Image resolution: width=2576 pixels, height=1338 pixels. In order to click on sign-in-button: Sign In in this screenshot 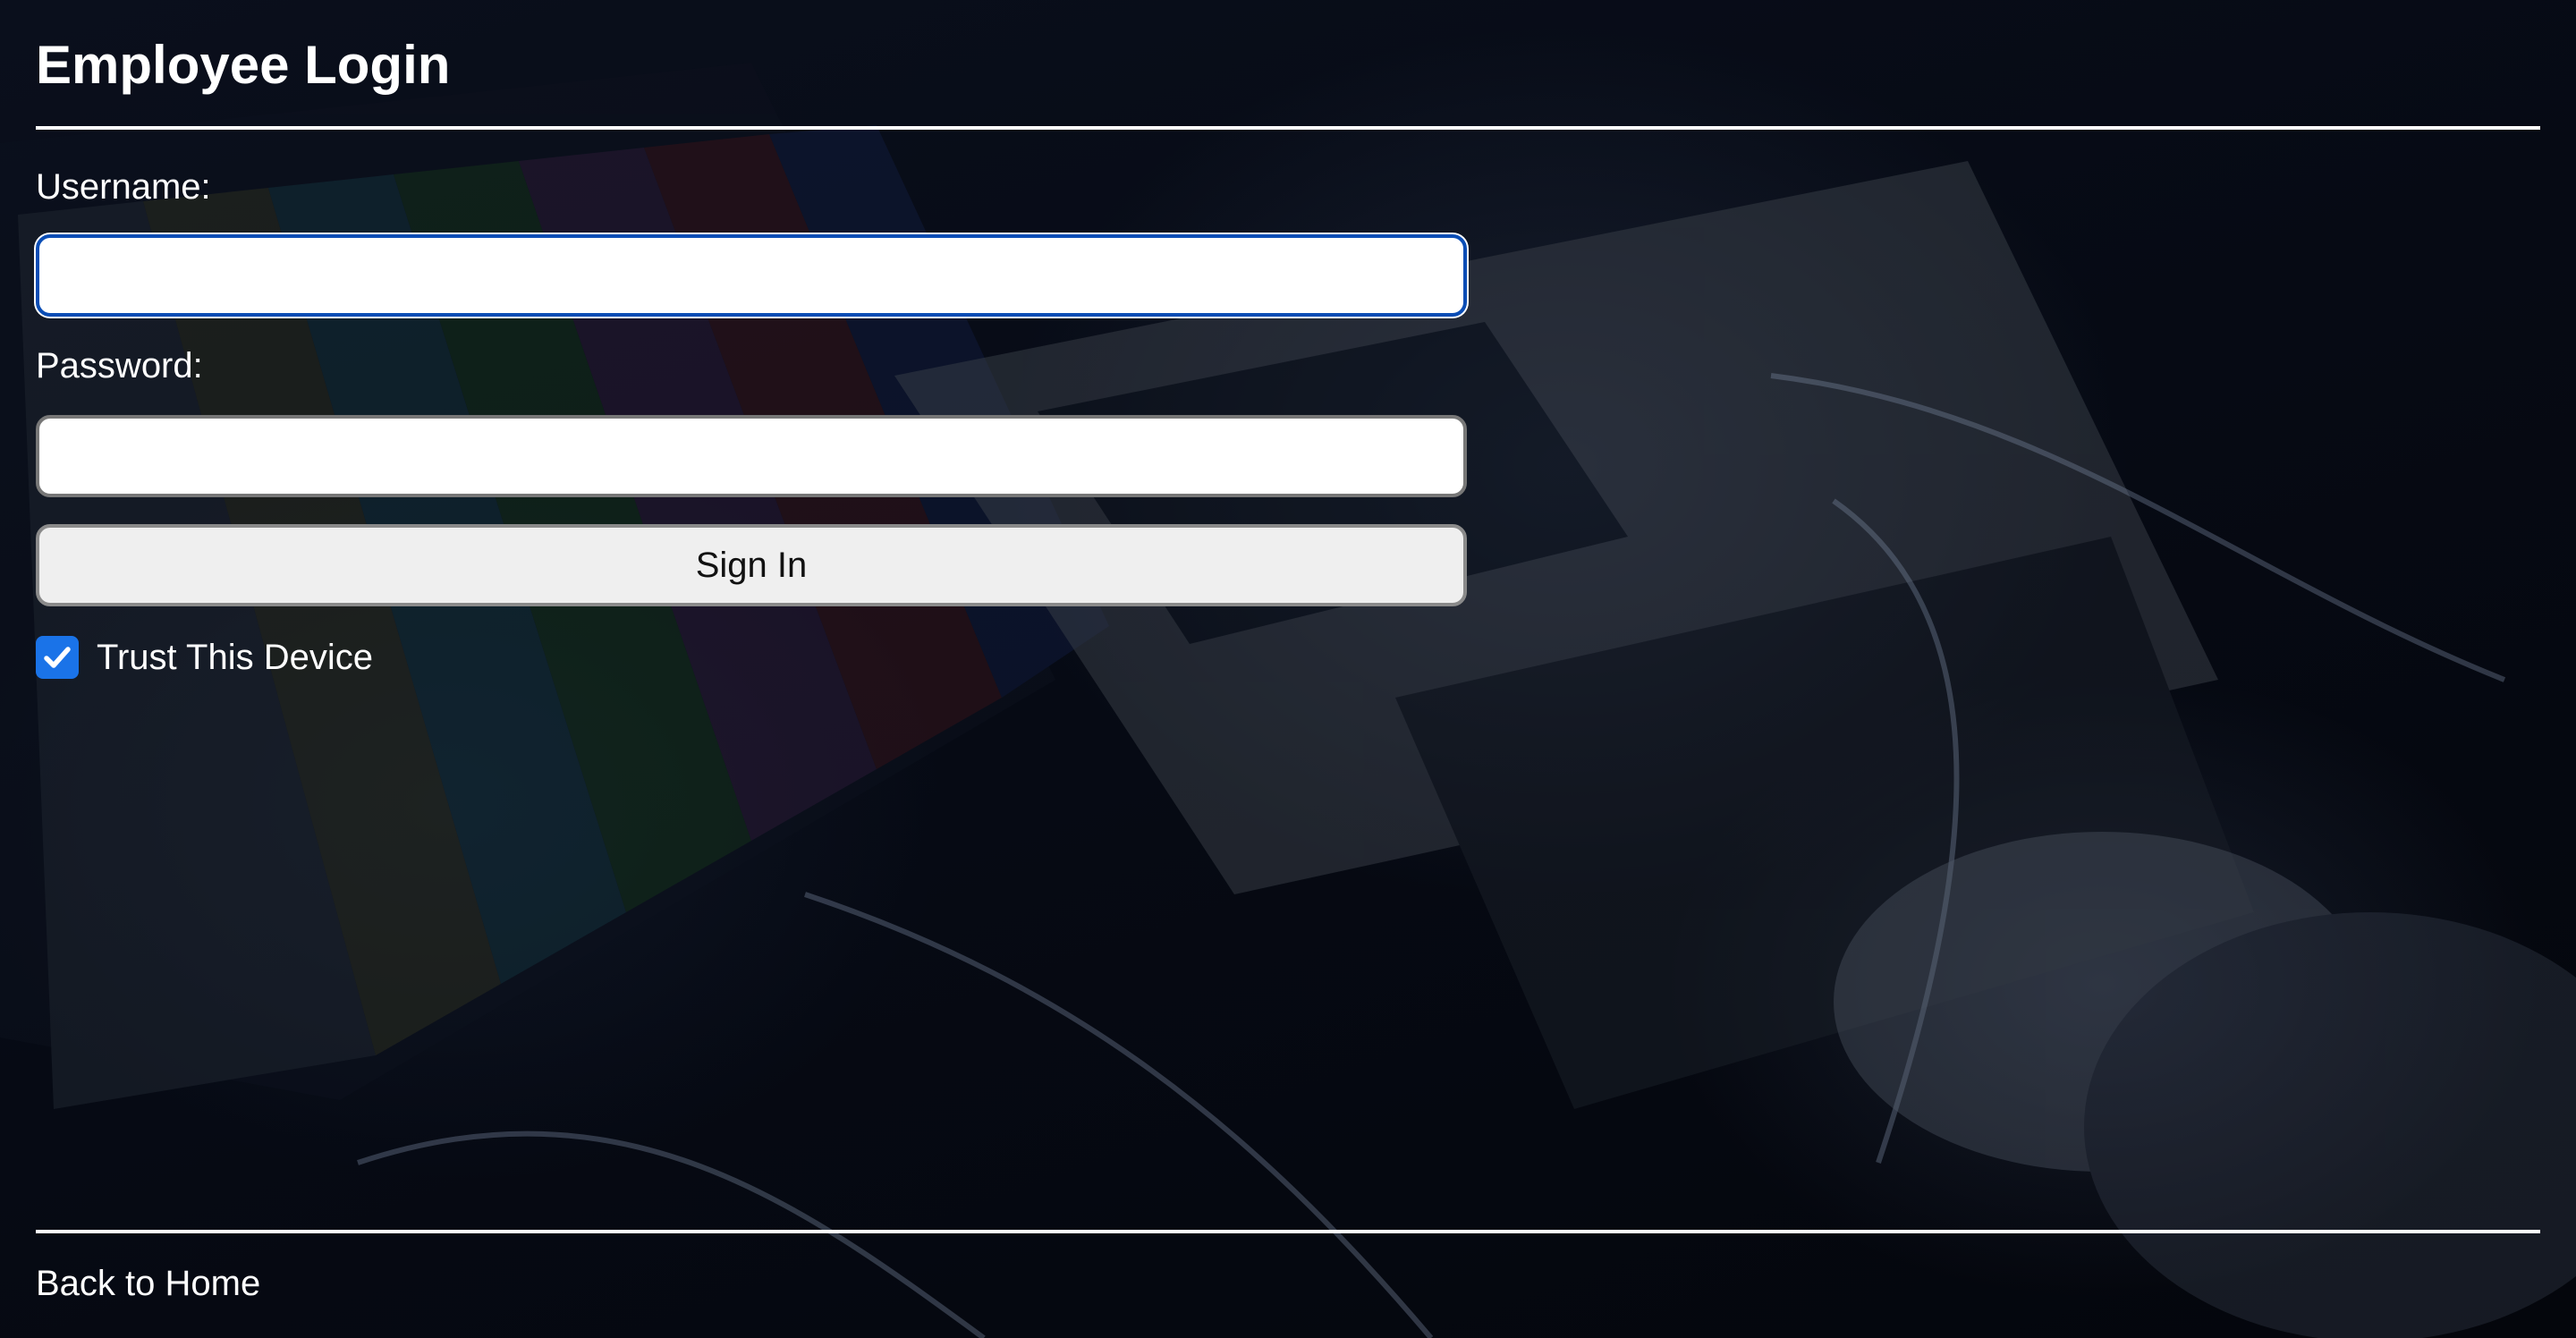, I will do `click(751, 565)`.